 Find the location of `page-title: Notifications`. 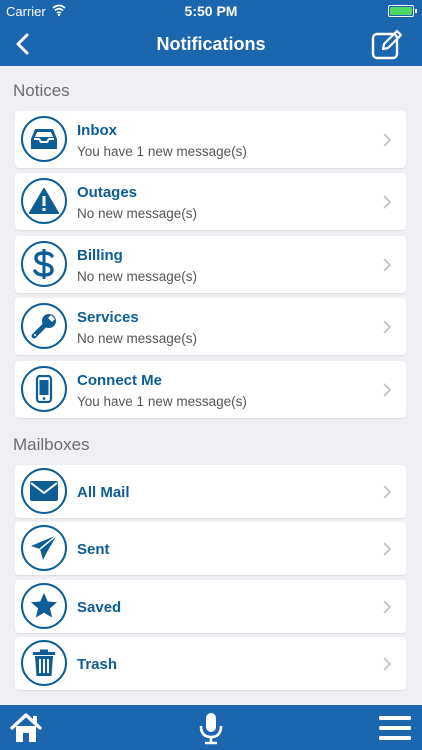

page-title: Notifications is located at coordinates (211, 44).